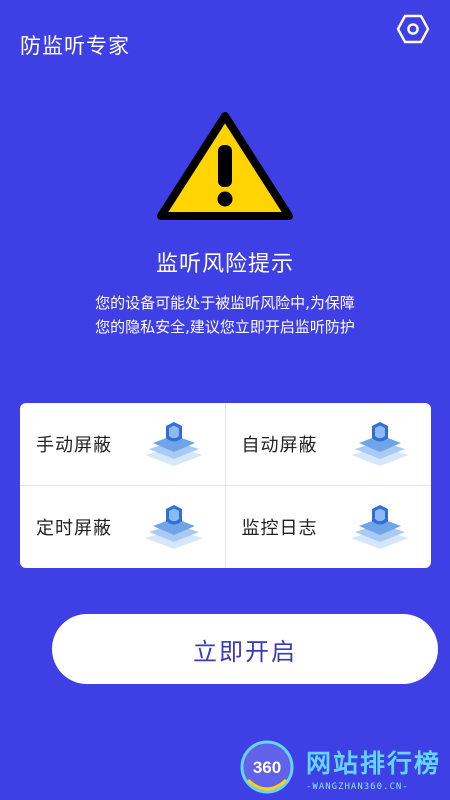 The image size is (450, 800). What do you see at coordinates (357, 787) in the screenshot?
I see `watermark-subtext: -WANGZHAN360.CN-` at bounding box center [357, 787].